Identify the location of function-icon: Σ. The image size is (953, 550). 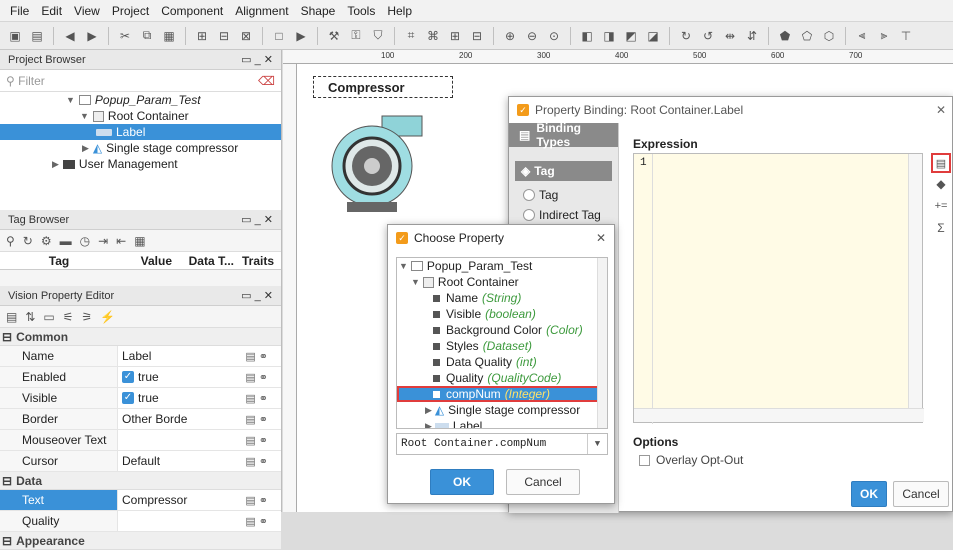
(941, 228).